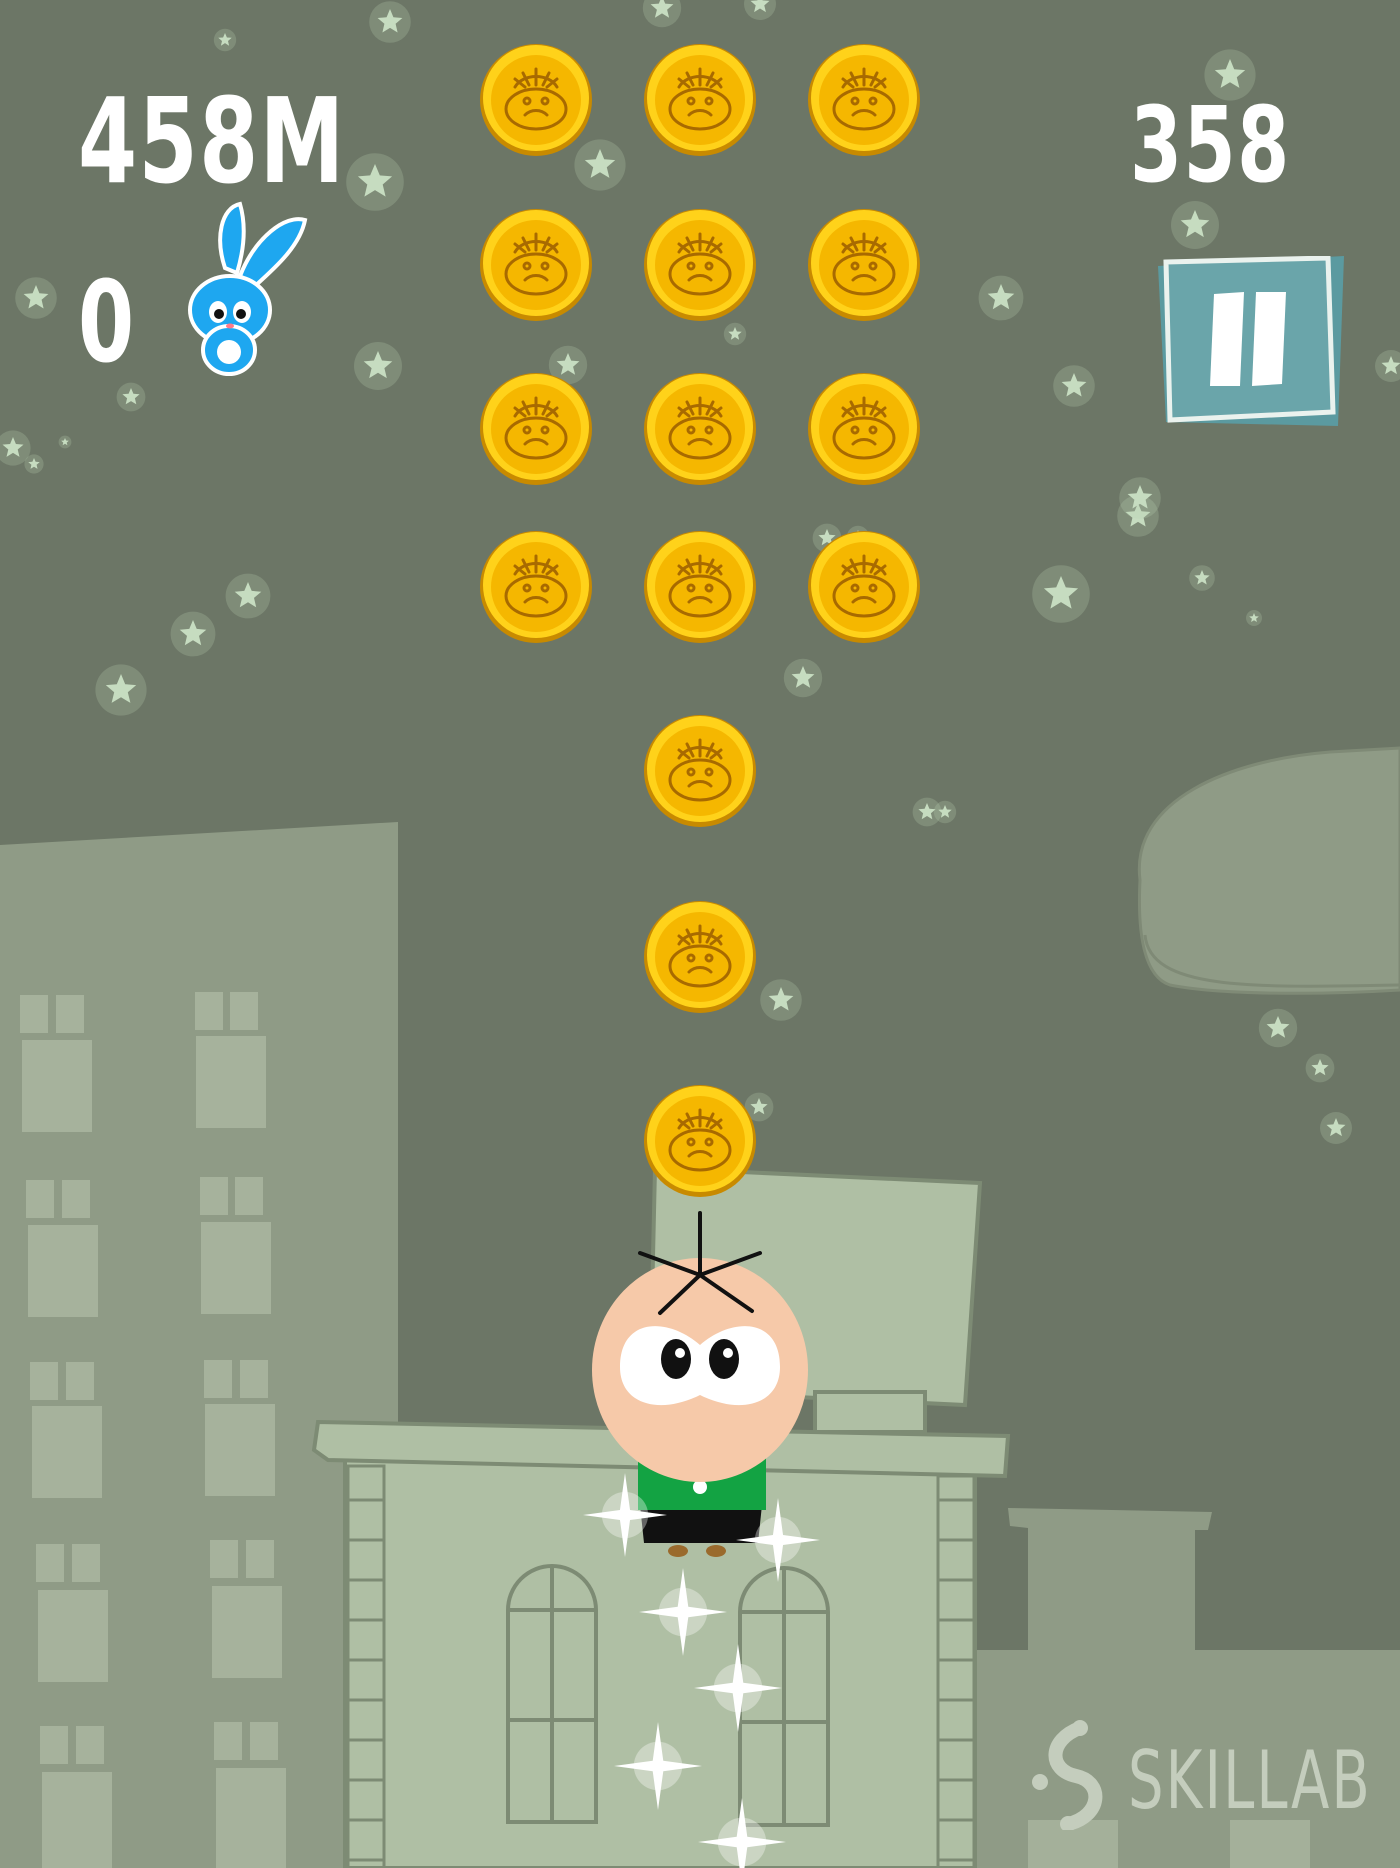 This screenshot has height=1868, width=1400. I want to click on pause-button, so click(1251, 340).